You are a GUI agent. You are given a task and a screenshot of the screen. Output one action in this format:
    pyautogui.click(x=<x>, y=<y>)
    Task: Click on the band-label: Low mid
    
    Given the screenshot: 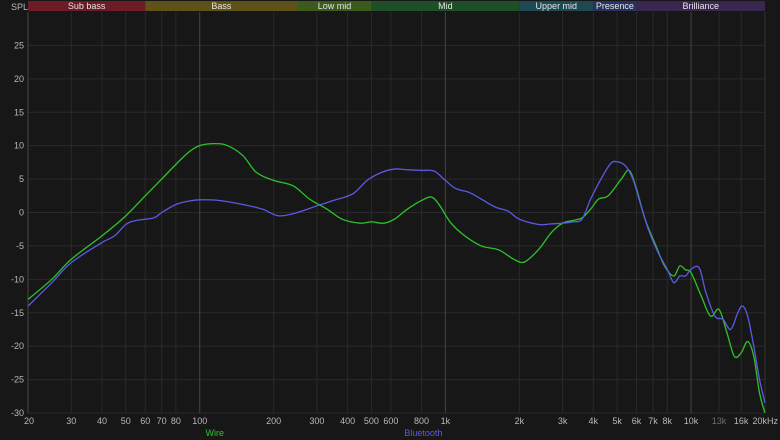 What is the action you would take?
    pyautogui.click(x=335, y=6)
    